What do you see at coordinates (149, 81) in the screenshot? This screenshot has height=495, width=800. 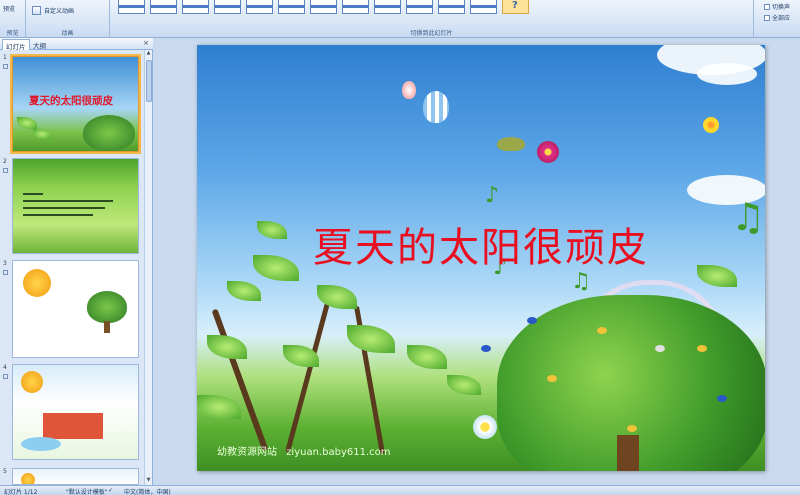 I see `scroll-thumb` at bounding box center [149, 81].